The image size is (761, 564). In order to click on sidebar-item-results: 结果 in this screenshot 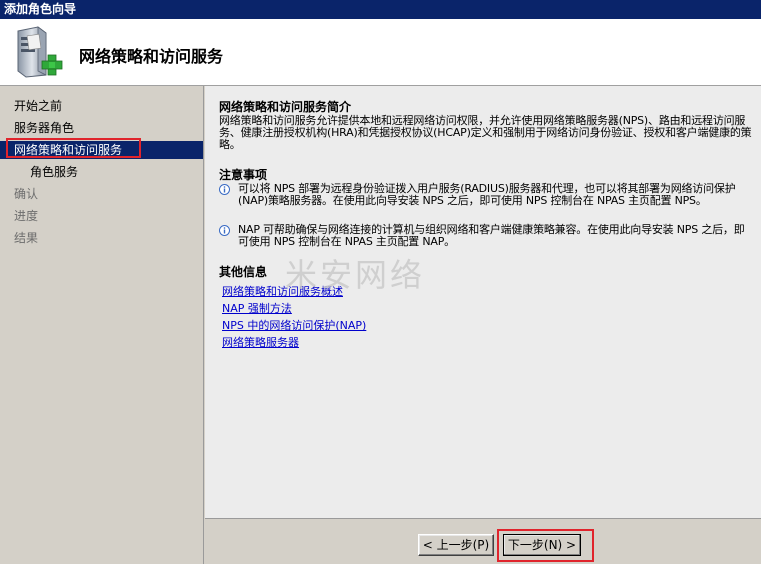, I will do `click(26, 238)`.